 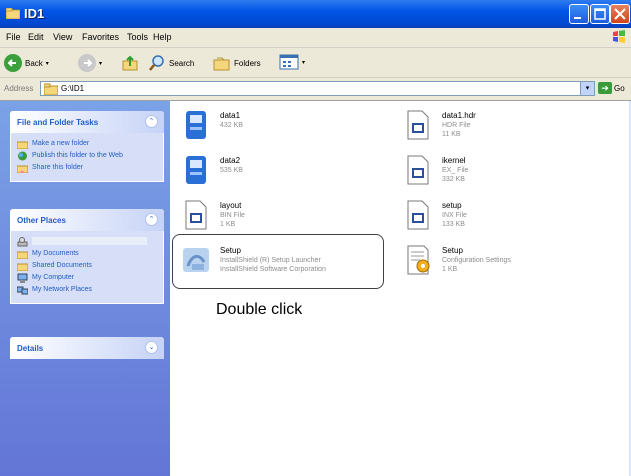 What do you see at coordinates (451, 134) in the screenshot?
I see `file-size: 11 KB` at bounding box center [451, 134].